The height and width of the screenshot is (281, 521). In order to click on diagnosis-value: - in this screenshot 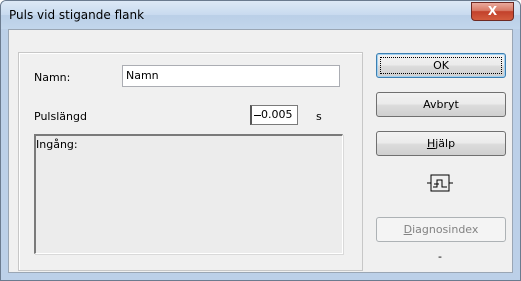, I will do `click(440, 256)`.